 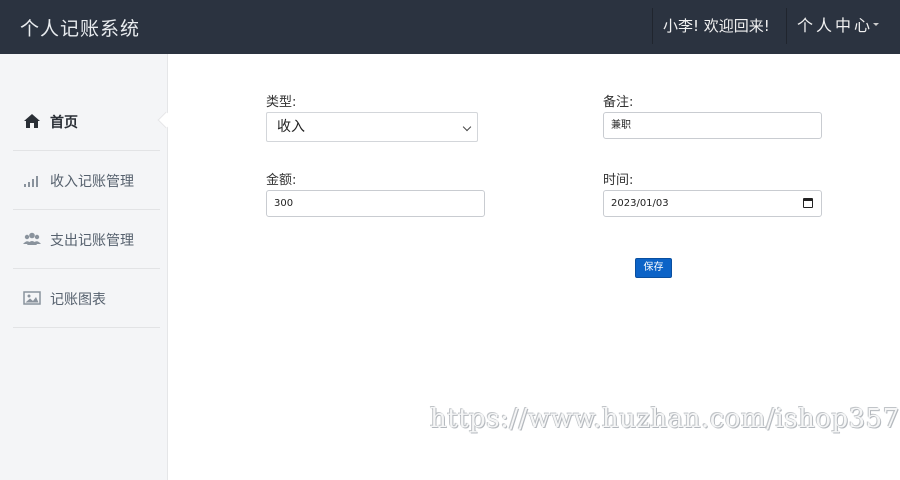 I want to click on date-input-value: 2023/01/03, so click(x=640, y=203).